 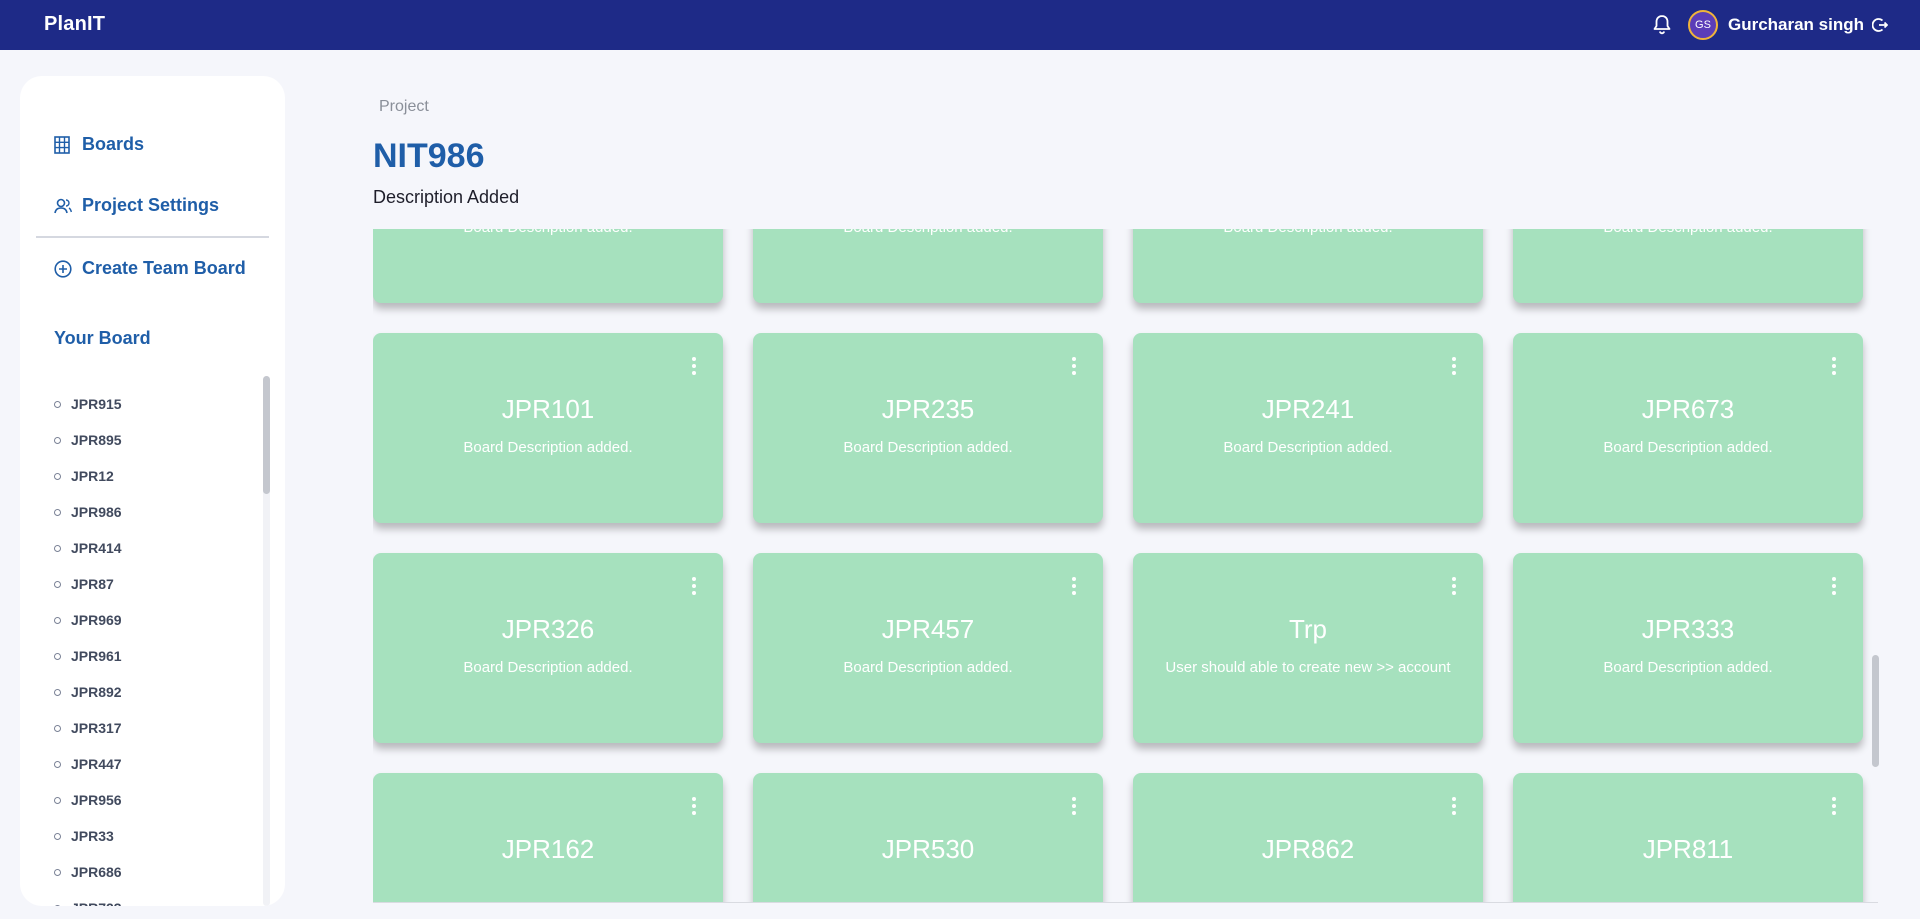 I want to click on board-card: JPR326 Board Description added., so click(x=548, y=648).